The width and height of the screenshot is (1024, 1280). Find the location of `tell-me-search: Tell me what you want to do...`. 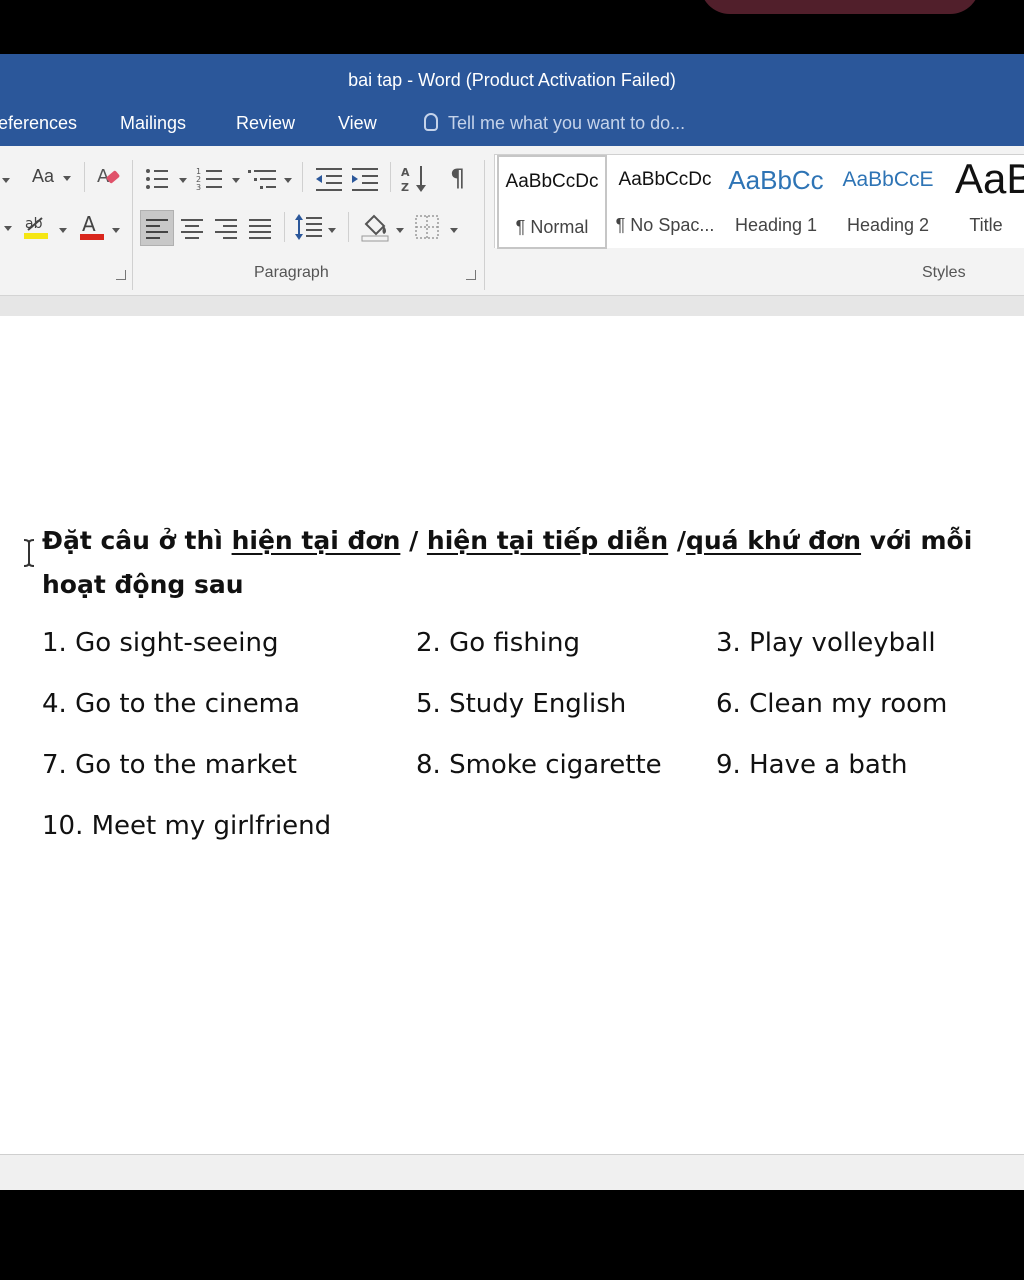

tell-me-search: Tell me what you want to do... is located at coordinates (554, 126).